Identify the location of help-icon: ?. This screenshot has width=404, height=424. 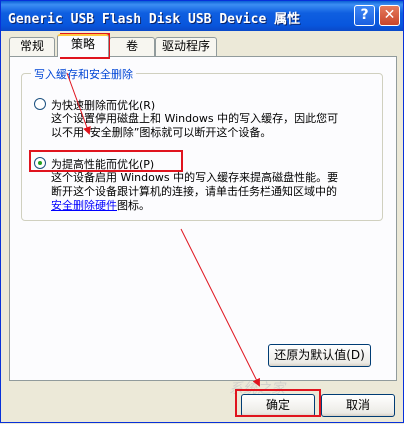
(364, 15).